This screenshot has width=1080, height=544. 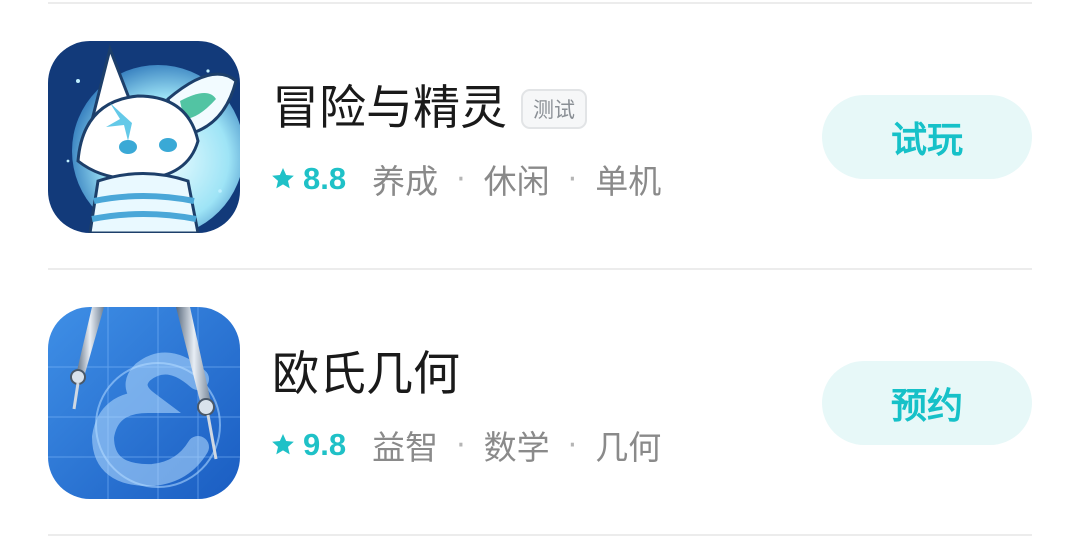 I want to click on tag: 数学, so click(x=516, y=447).